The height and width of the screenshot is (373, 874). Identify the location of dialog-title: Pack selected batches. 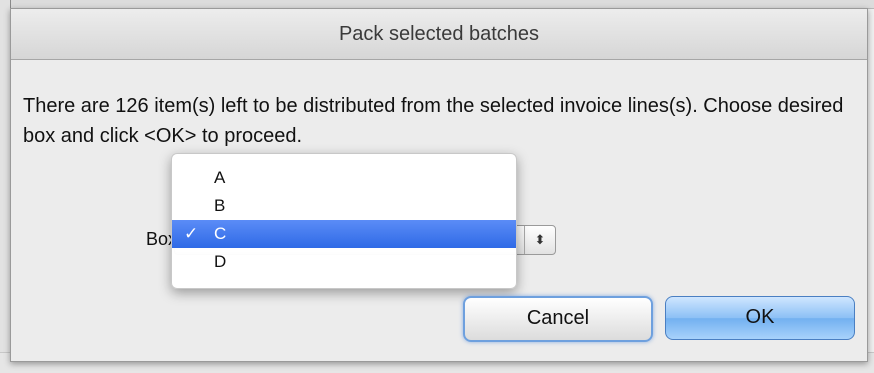
(439, 34).